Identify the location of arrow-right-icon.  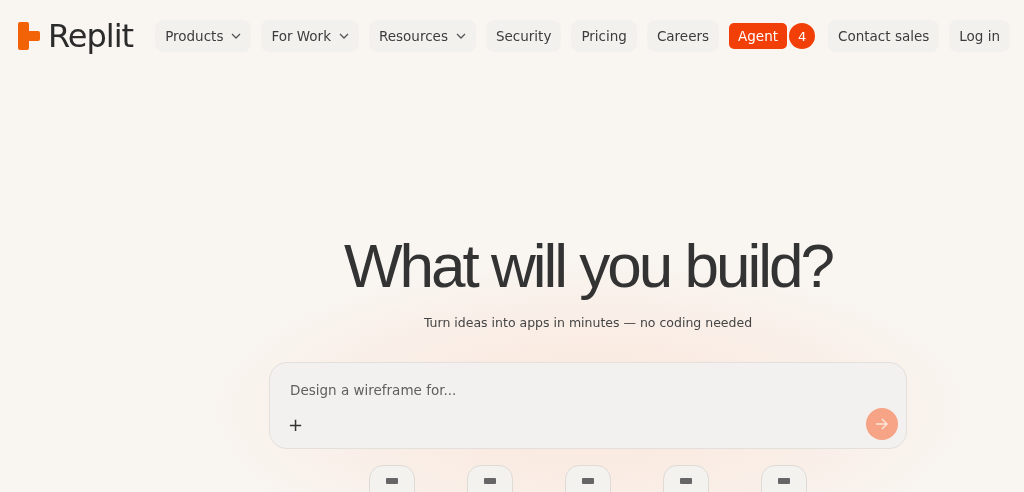
(882, 424).